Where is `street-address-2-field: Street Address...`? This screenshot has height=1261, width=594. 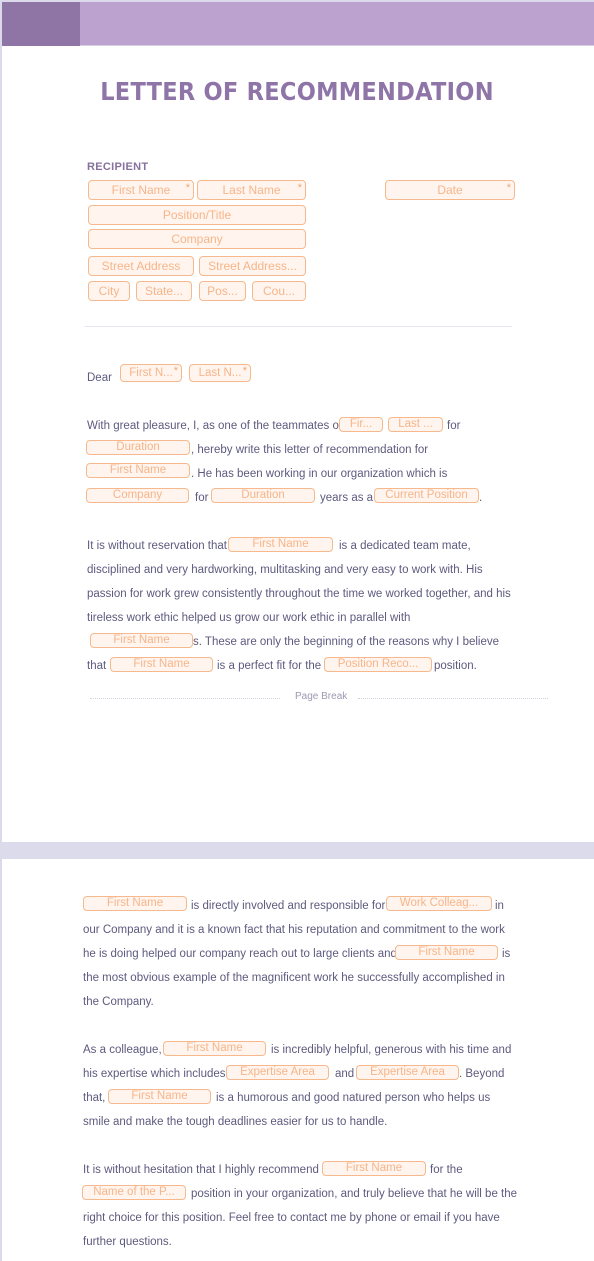
street-address-2-field: Street Address... is located at coordinates (252, 266).